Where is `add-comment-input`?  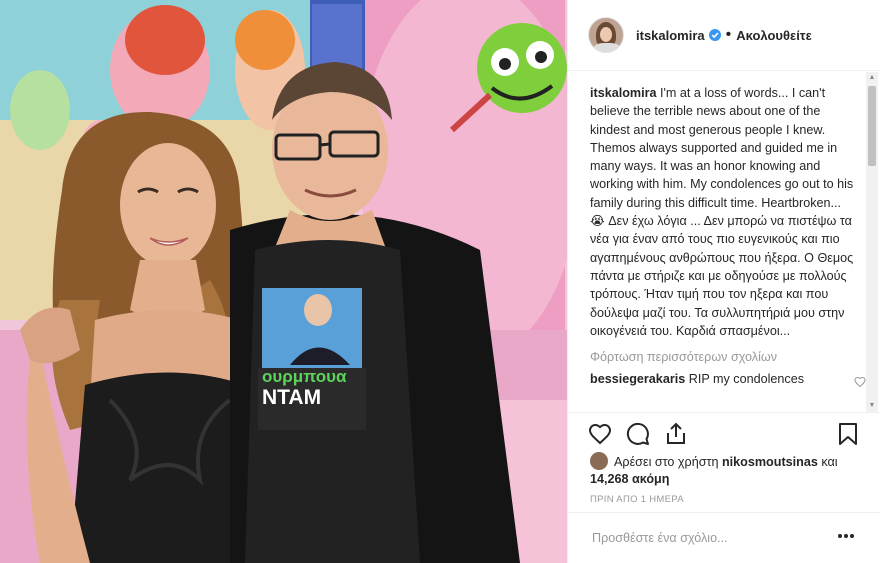 add-comment-input is located at coordinates (712, 538).